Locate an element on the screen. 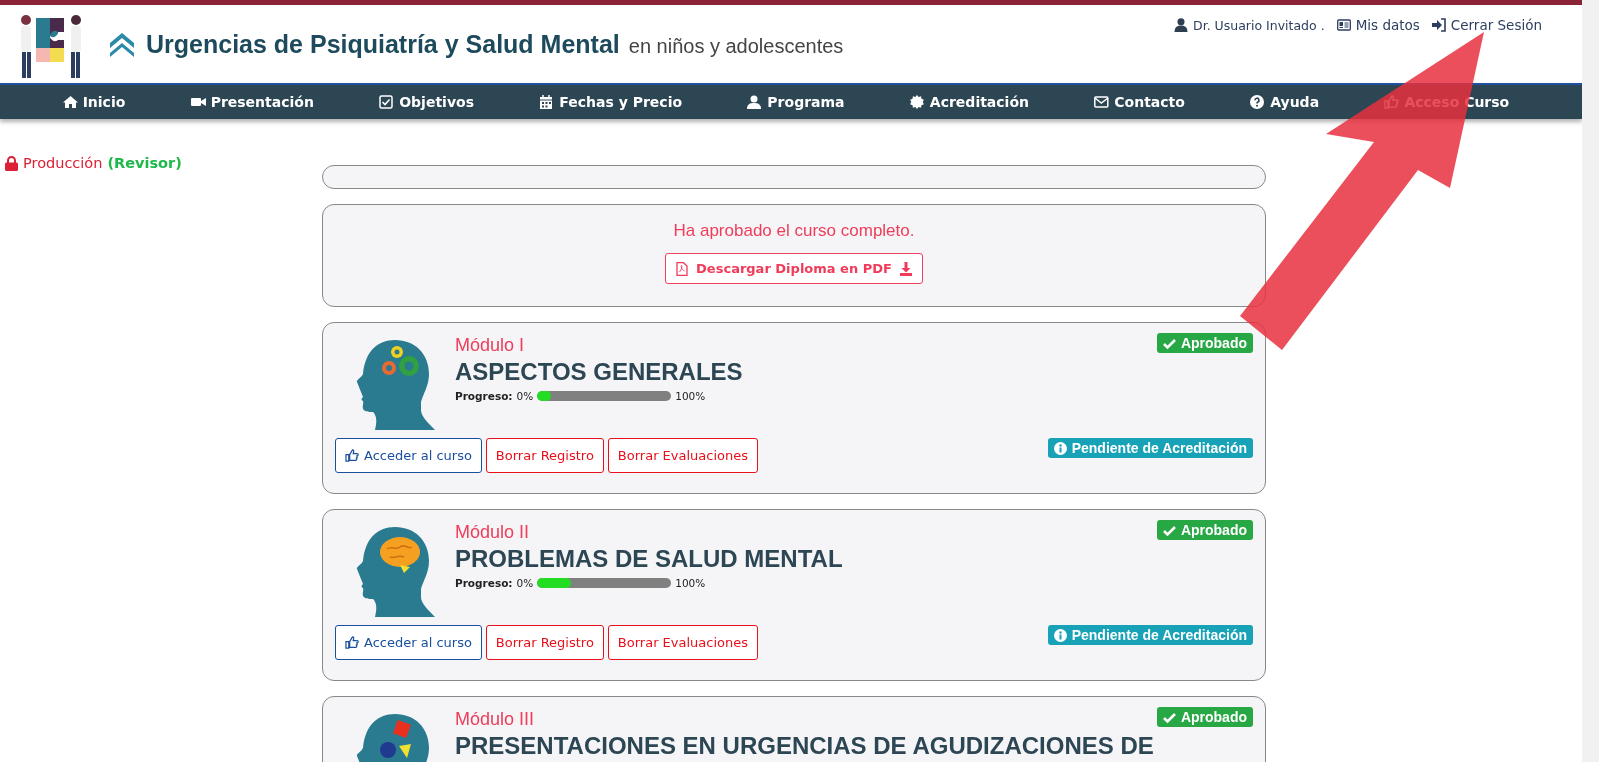 The image size is (1599, 762). header-link: Cerrar Sesión is located at coordinates (1486, 25).